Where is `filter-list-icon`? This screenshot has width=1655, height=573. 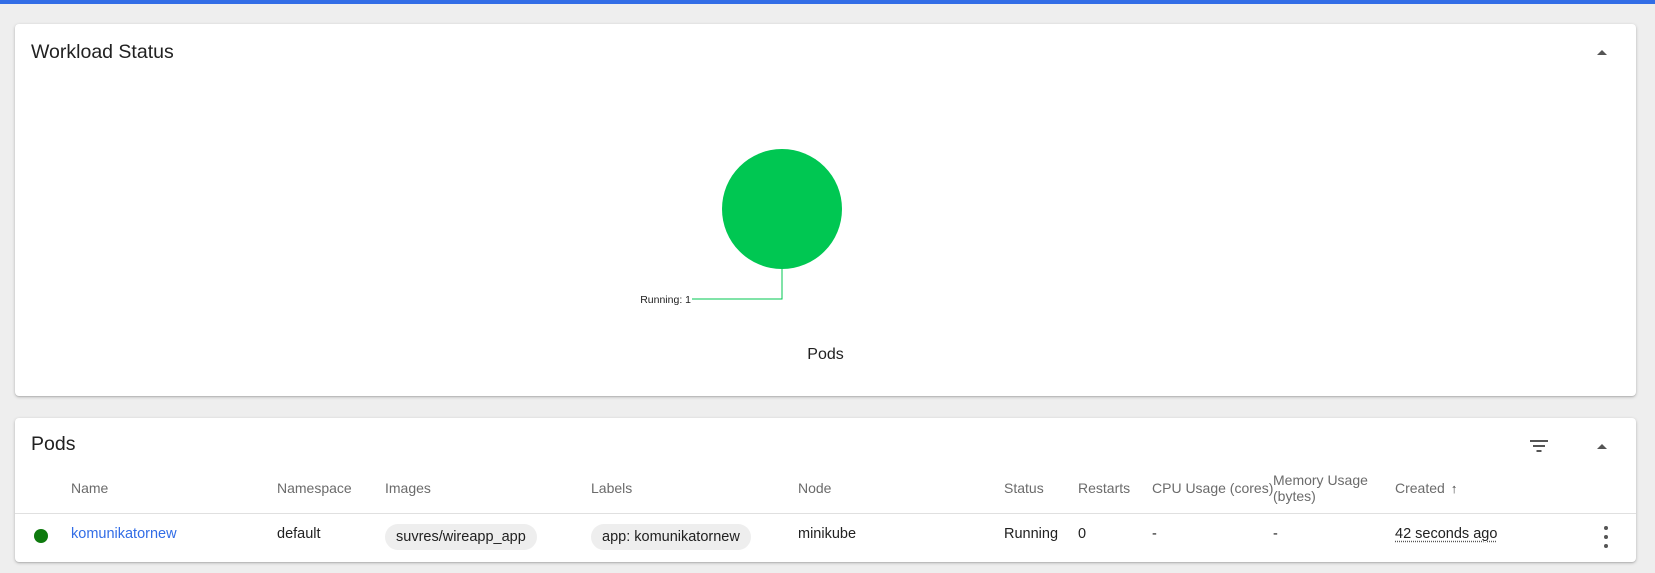
filter-list-icon is located at coordinates (1539, 446).